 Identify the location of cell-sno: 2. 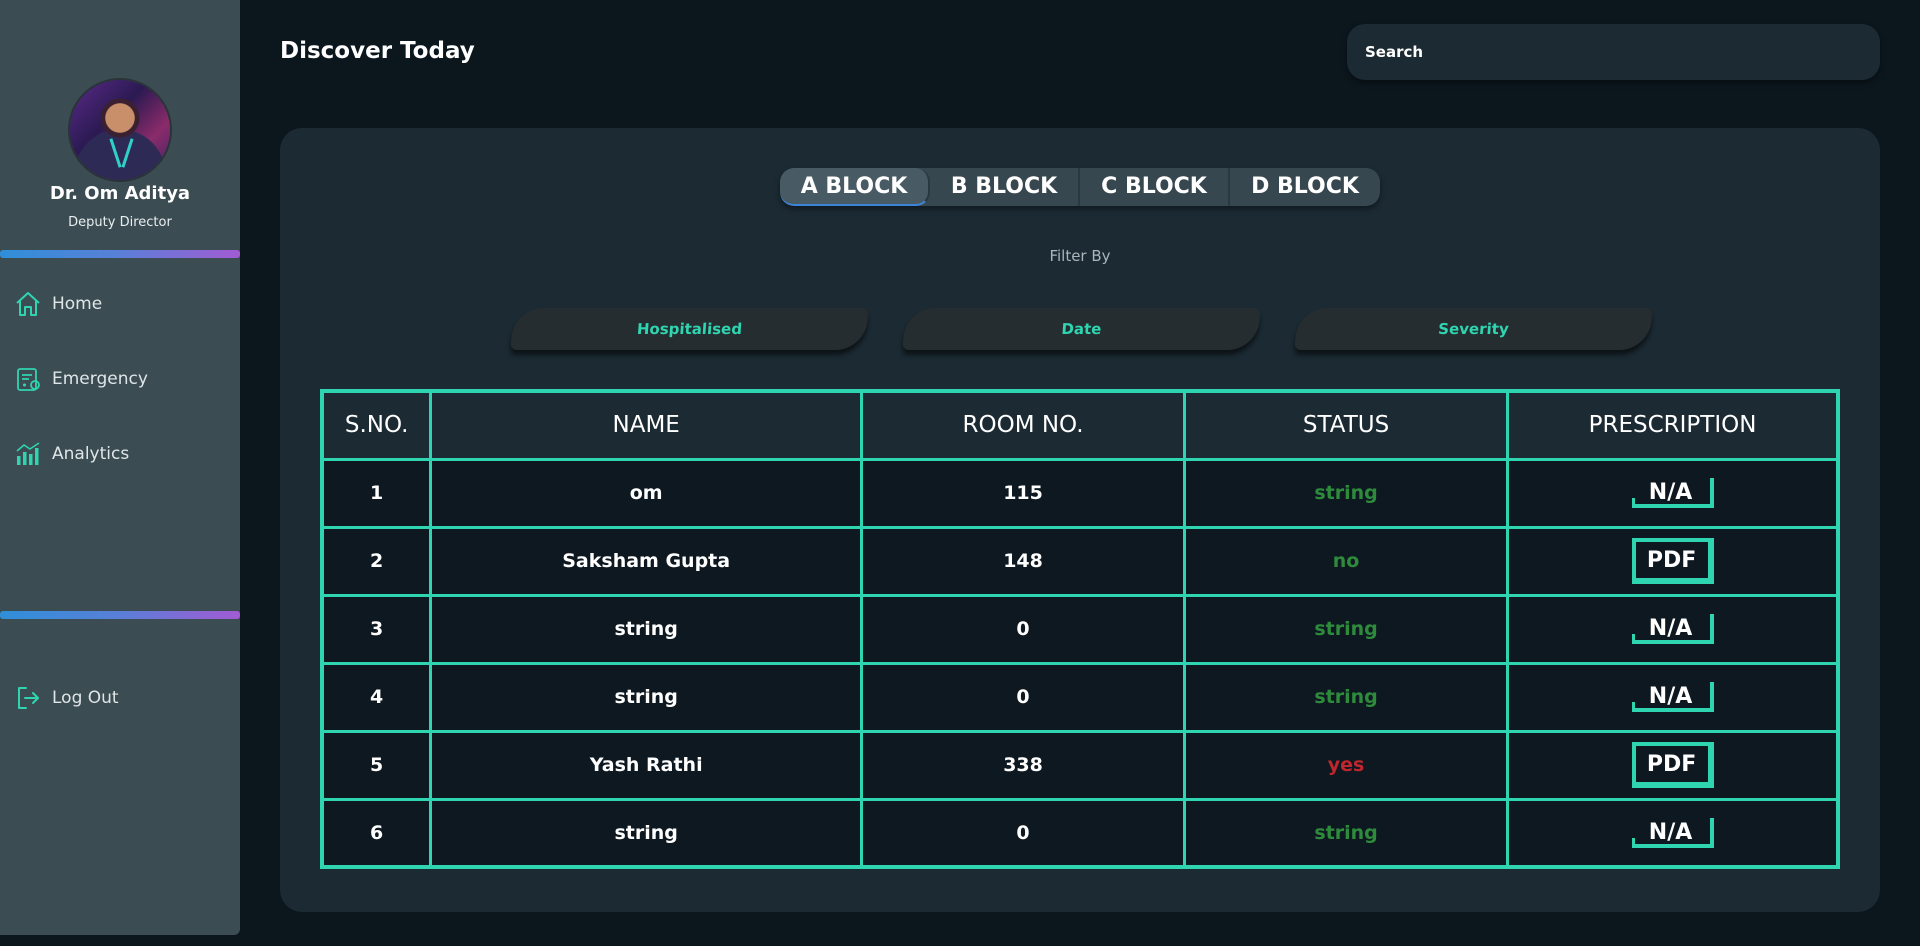
(376, 561).